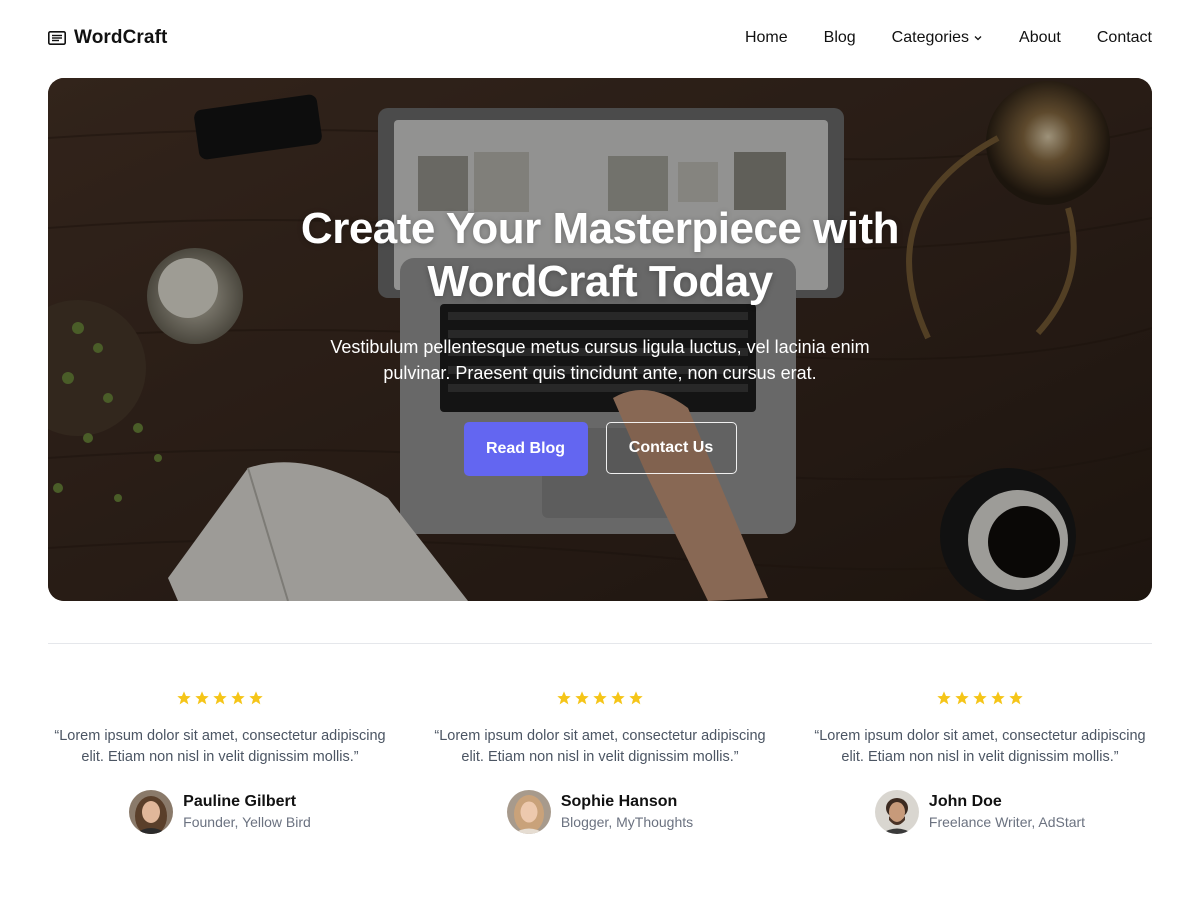 The width and height of the screenshot is (1200, 900). I want to click on brand-logo: WordCraft, so click(107, 38).